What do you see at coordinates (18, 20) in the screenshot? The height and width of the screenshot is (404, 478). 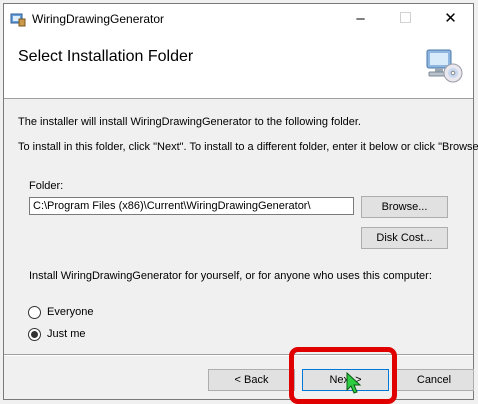 I see `installer-app-icon` at bounding box center [18, 20].